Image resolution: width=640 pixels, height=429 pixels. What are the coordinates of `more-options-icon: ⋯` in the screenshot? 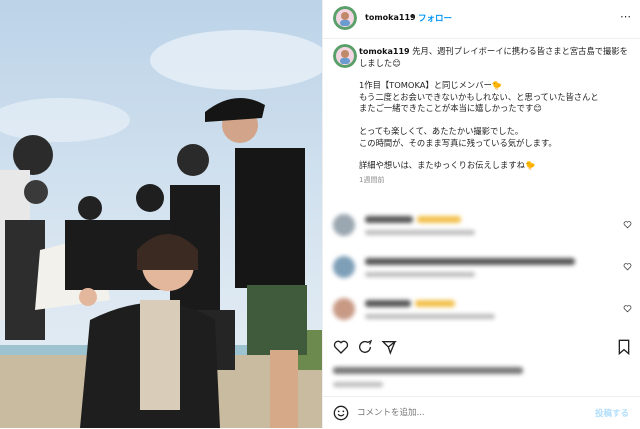 It's located at (625, 16).